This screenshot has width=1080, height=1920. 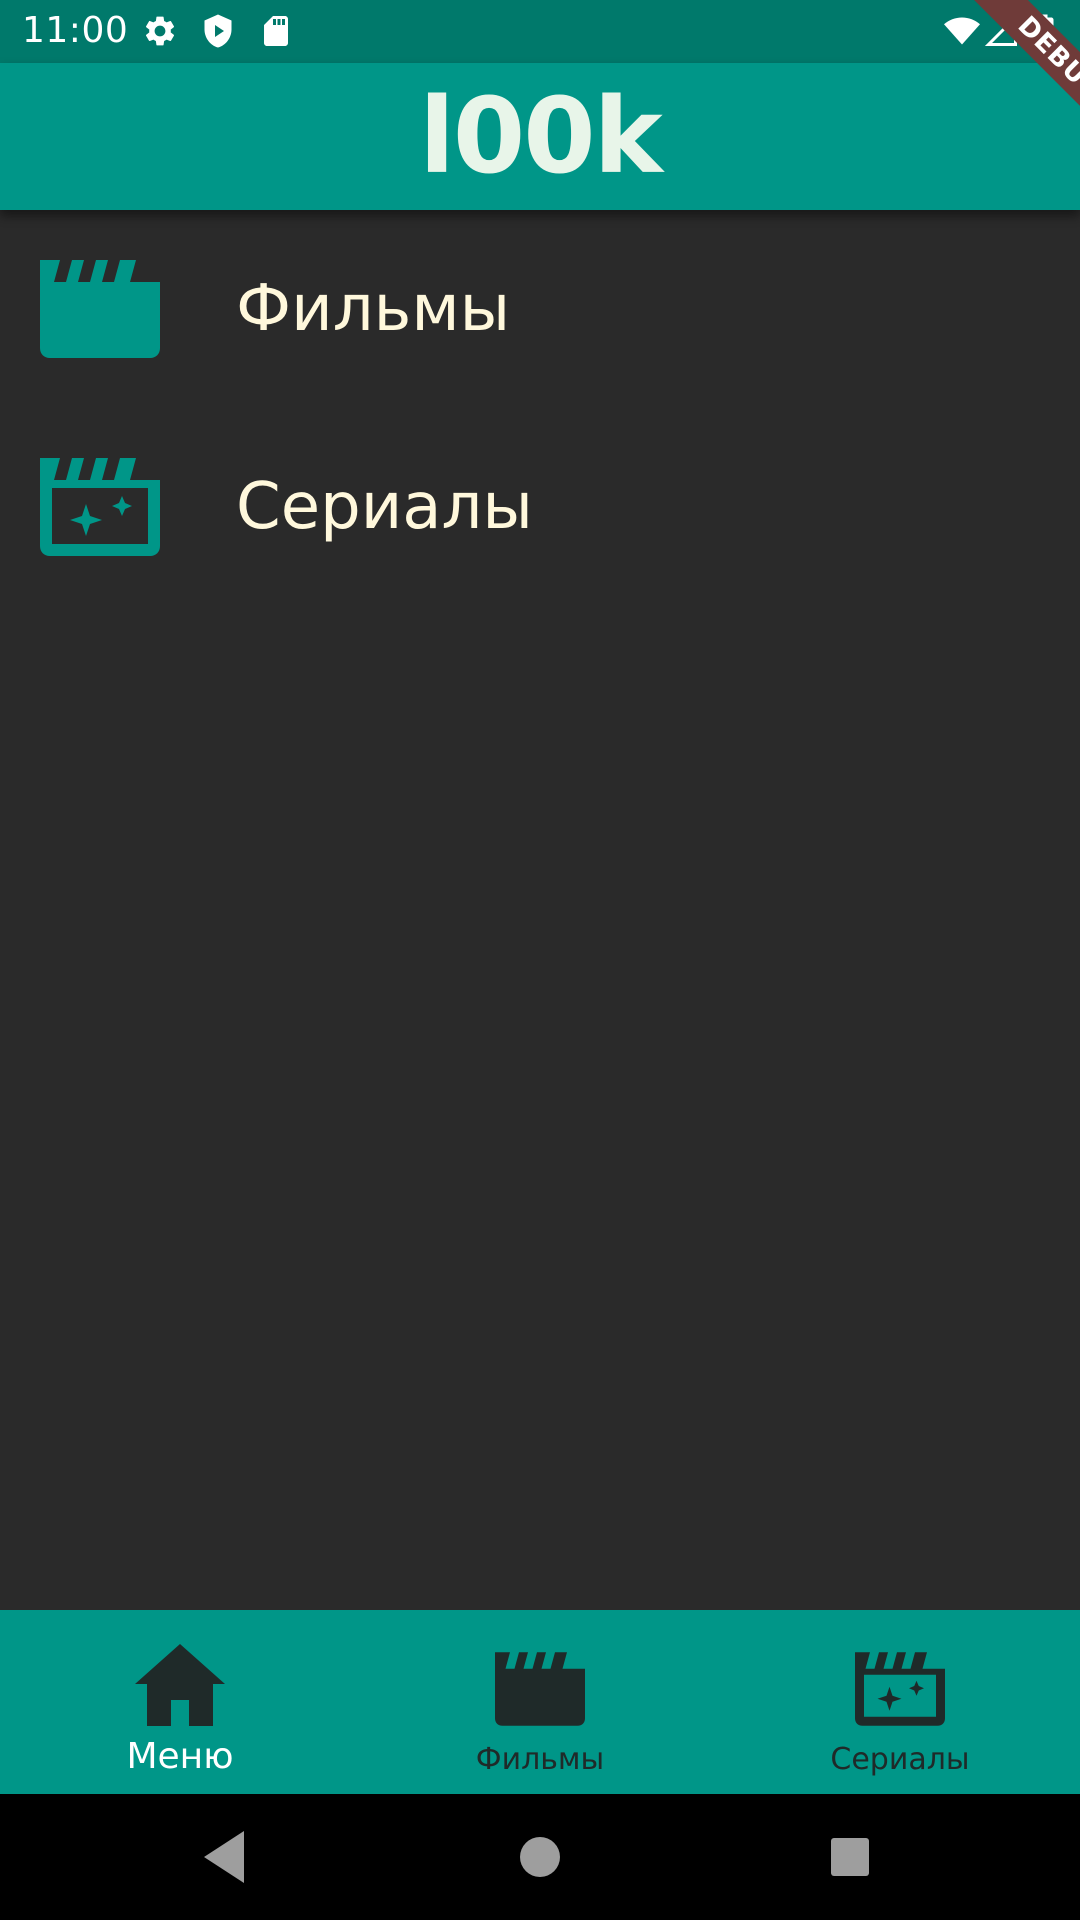 I want to click on nav-item-label: Сериалы, so click(x=900, y=1759).